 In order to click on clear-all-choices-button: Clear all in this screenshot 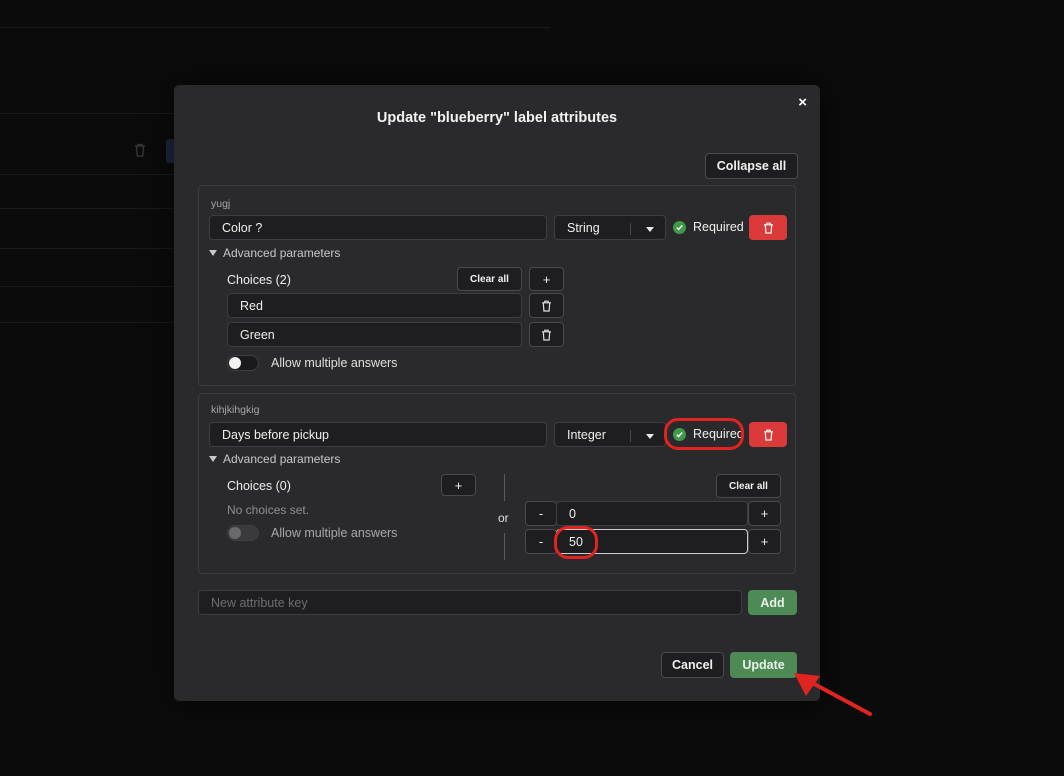, I will do `click(489, 279)`.